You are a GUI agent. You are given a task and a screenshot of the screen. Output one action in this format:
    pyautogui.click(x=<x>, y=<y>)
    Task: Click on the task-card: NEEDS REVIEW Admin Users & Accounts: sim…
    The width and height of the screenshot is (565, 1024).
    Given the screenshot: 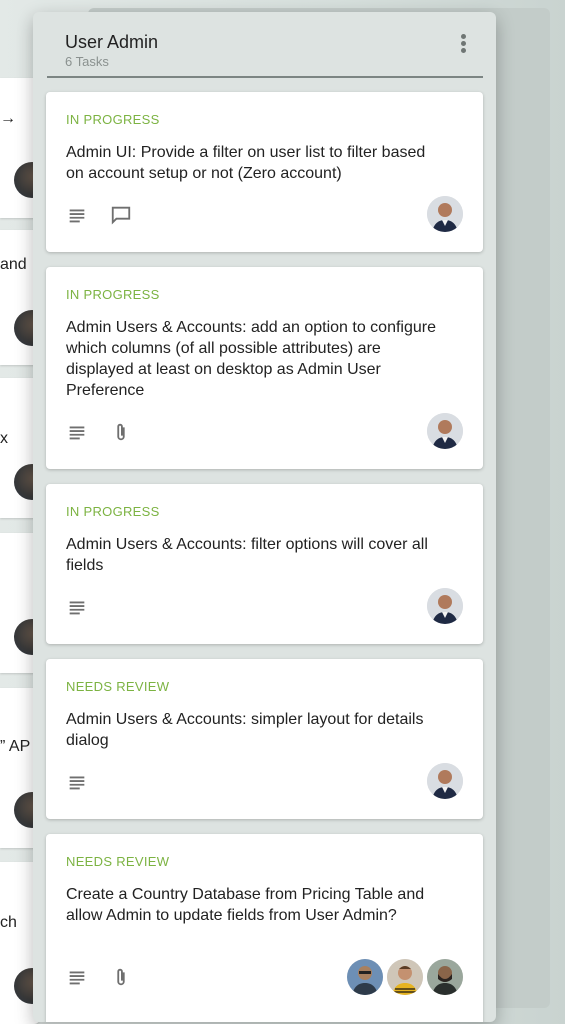 What is the action you would take?
    pyautogui.click(x=264, y=739)
    